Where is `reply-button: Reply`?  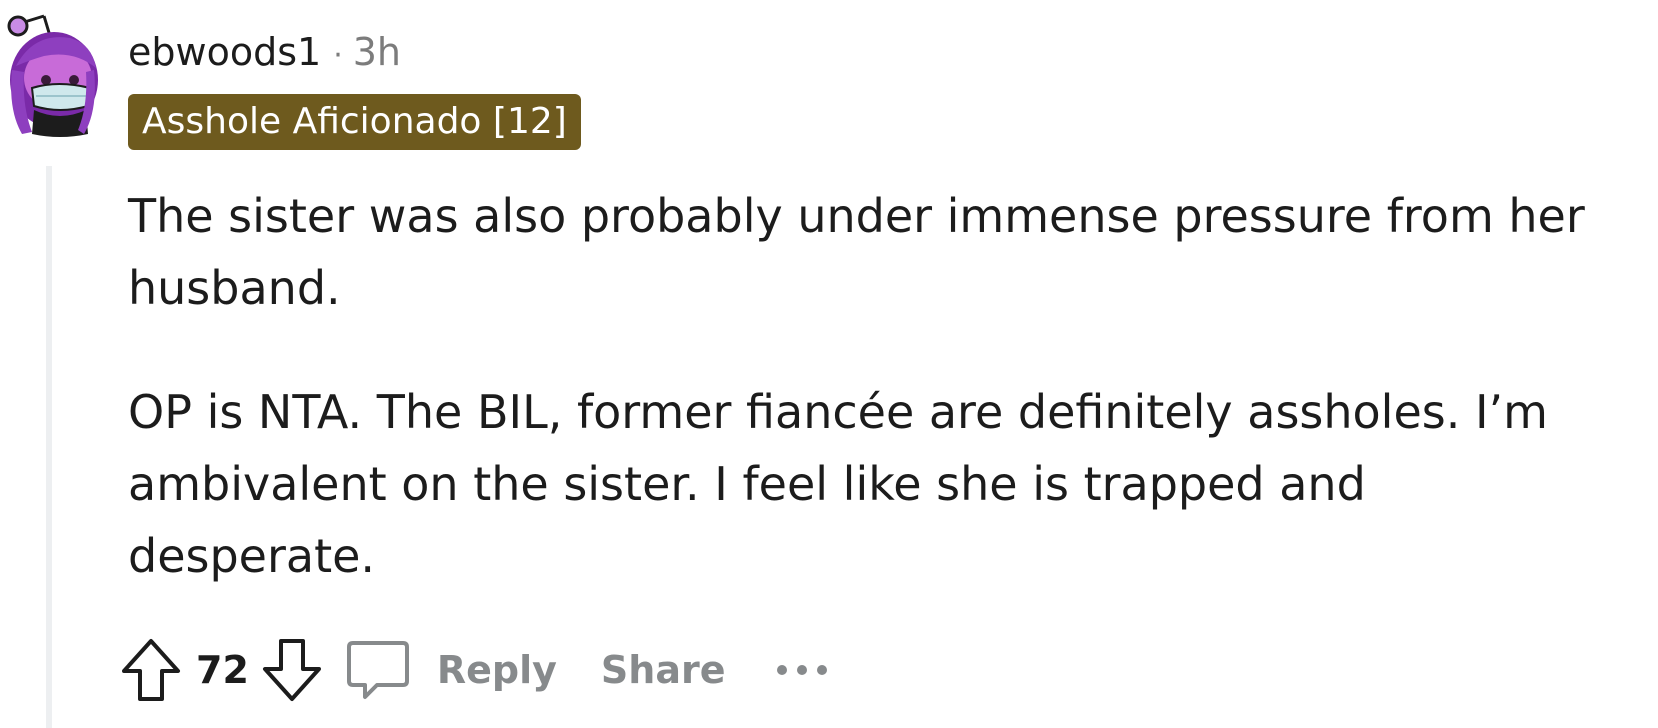
reply-button: Reply is located at coordinates (451, 670).